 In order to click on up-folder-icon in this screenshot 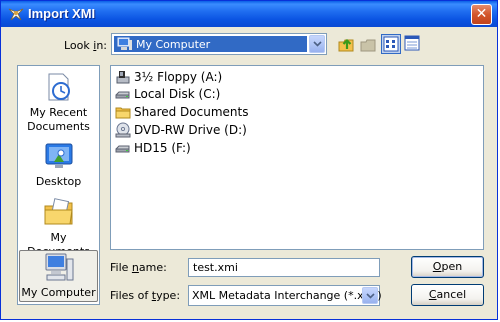, I will do `click(346, 45)`.